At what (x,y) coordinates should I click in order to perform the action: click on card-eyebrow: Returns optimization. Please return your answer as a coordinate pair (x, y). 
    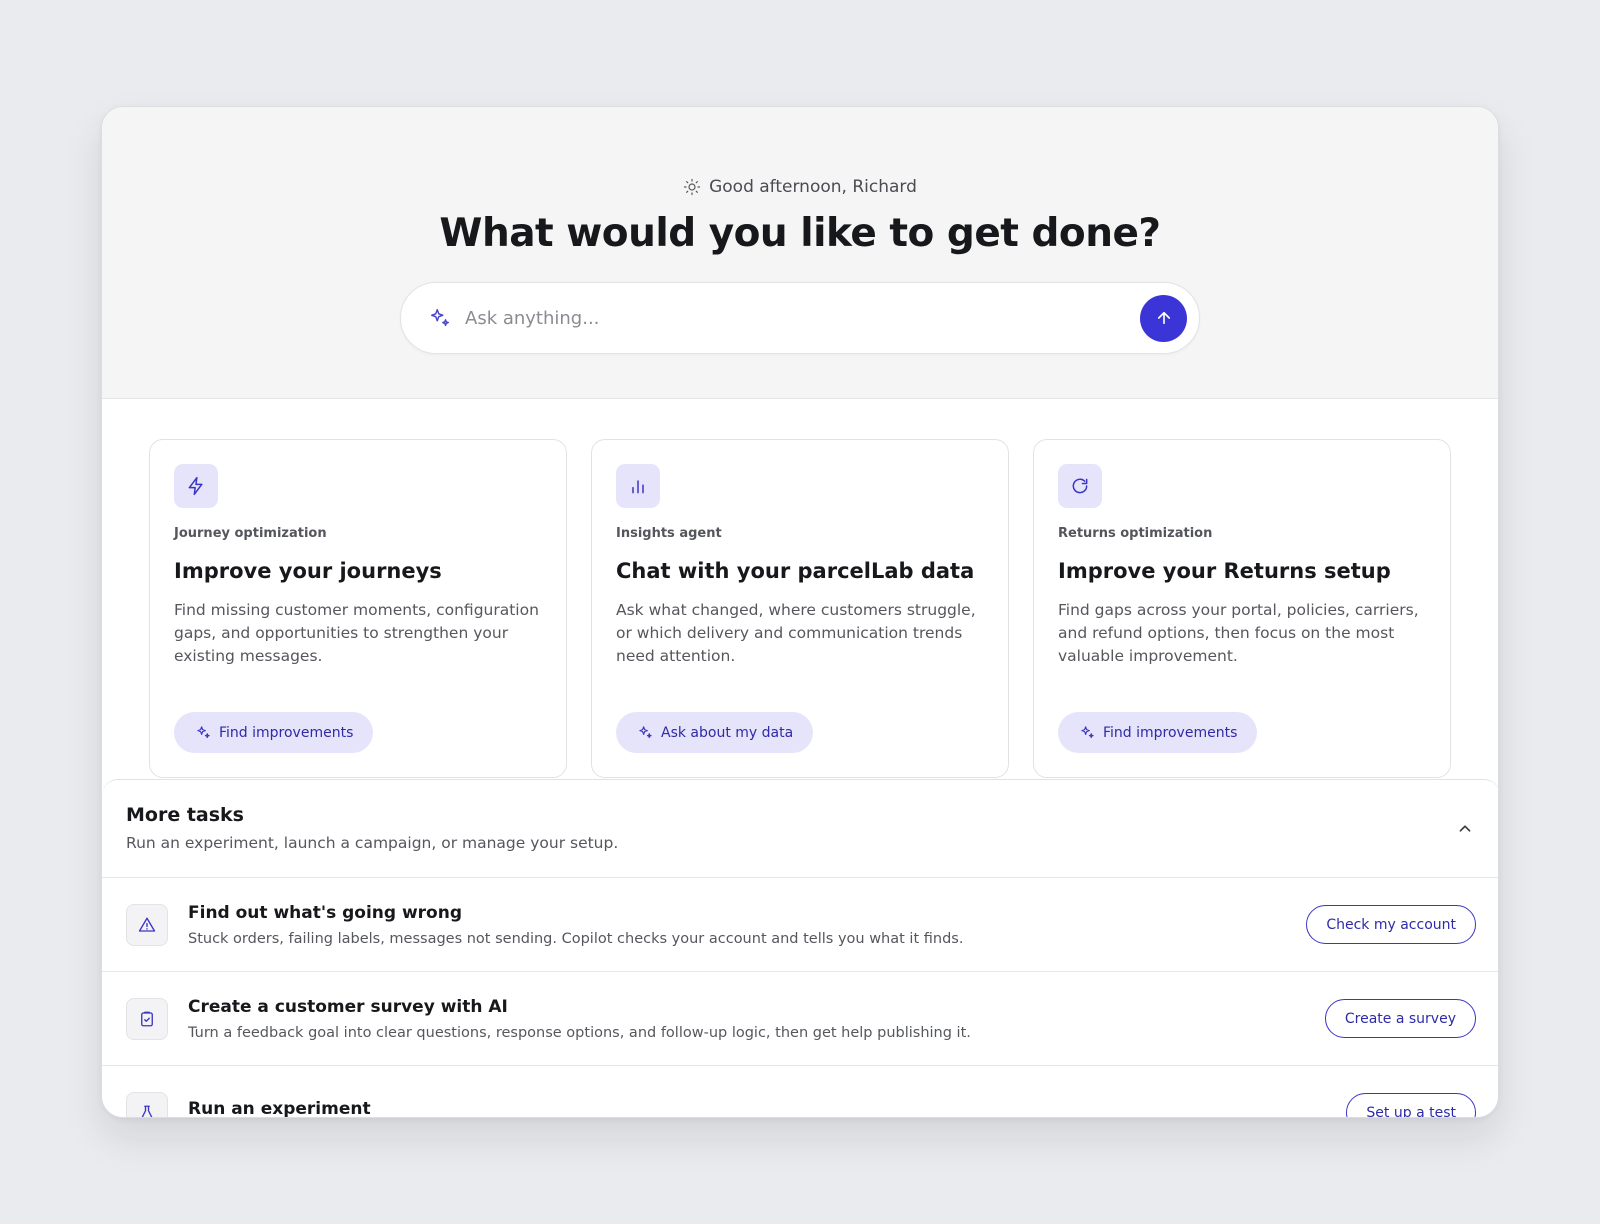
    Looking at the image, I should click on (1135, 533).